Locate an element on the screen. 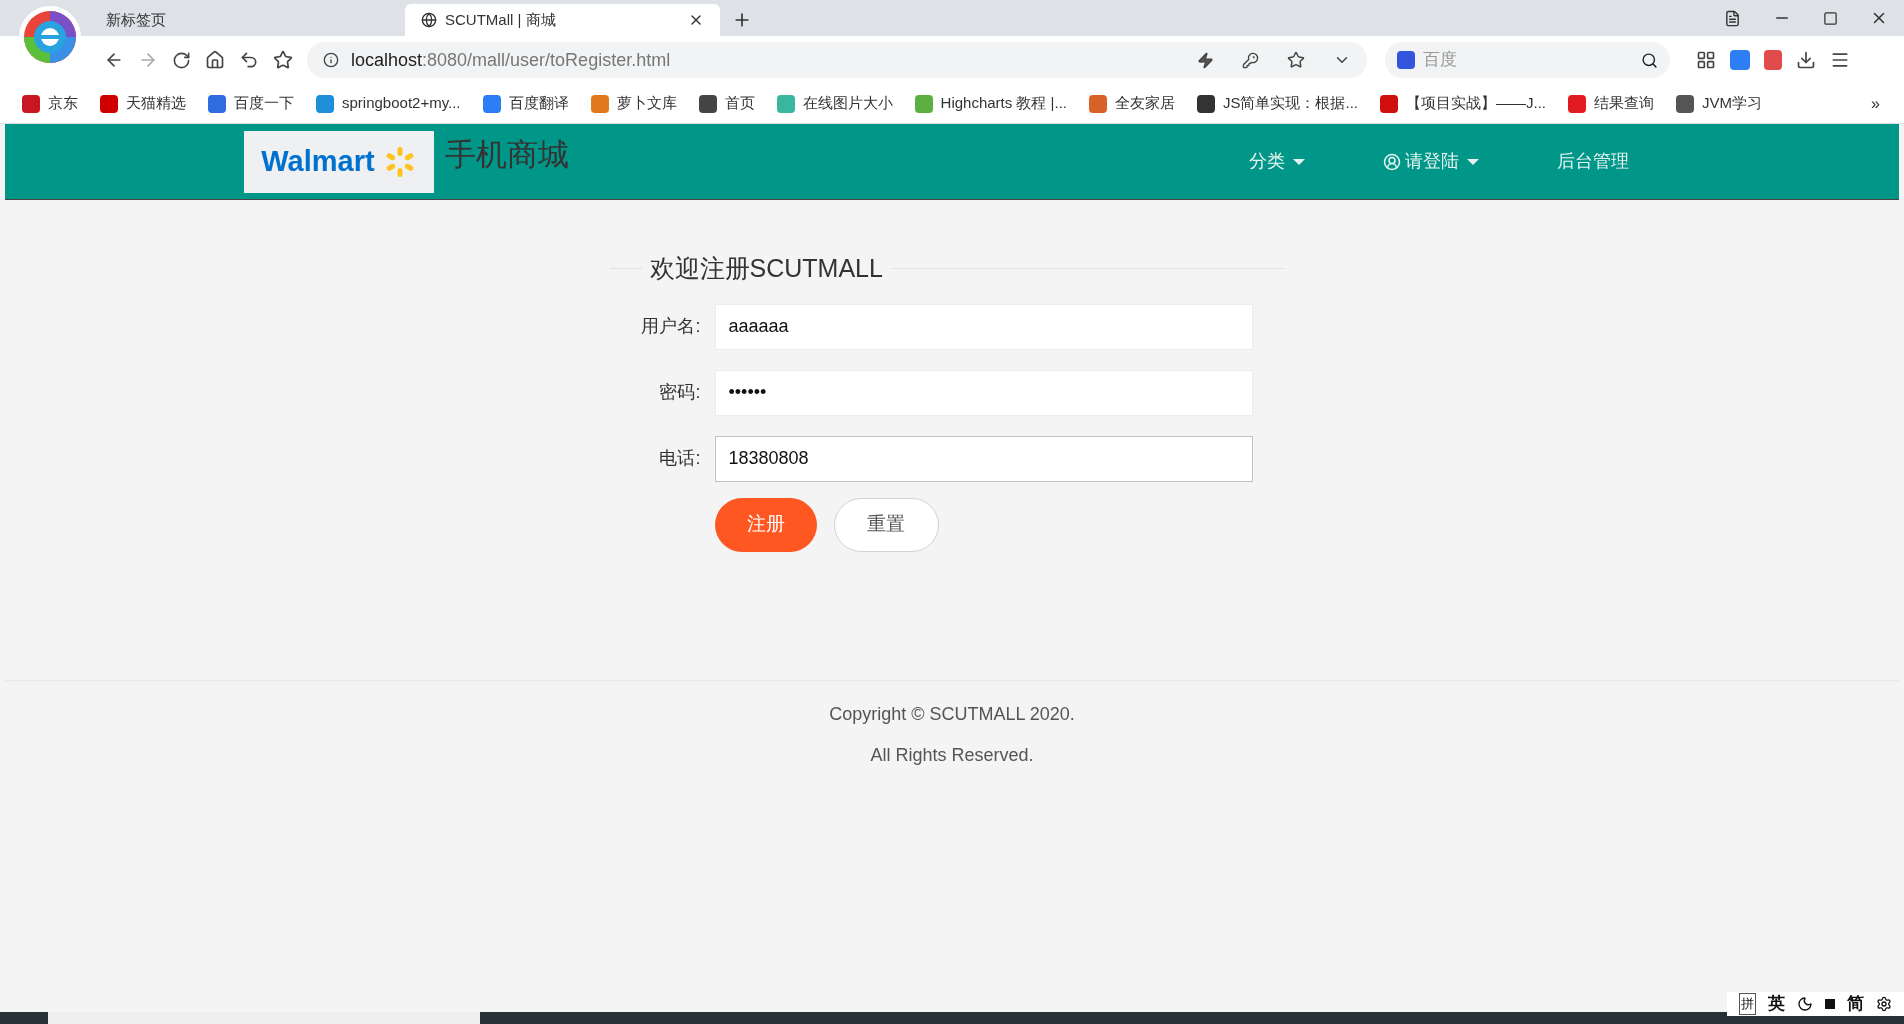 Image resolution: width=1904 pixels, height=1024 pixels. field-label: 密码: is located at coordinates (680, 392).